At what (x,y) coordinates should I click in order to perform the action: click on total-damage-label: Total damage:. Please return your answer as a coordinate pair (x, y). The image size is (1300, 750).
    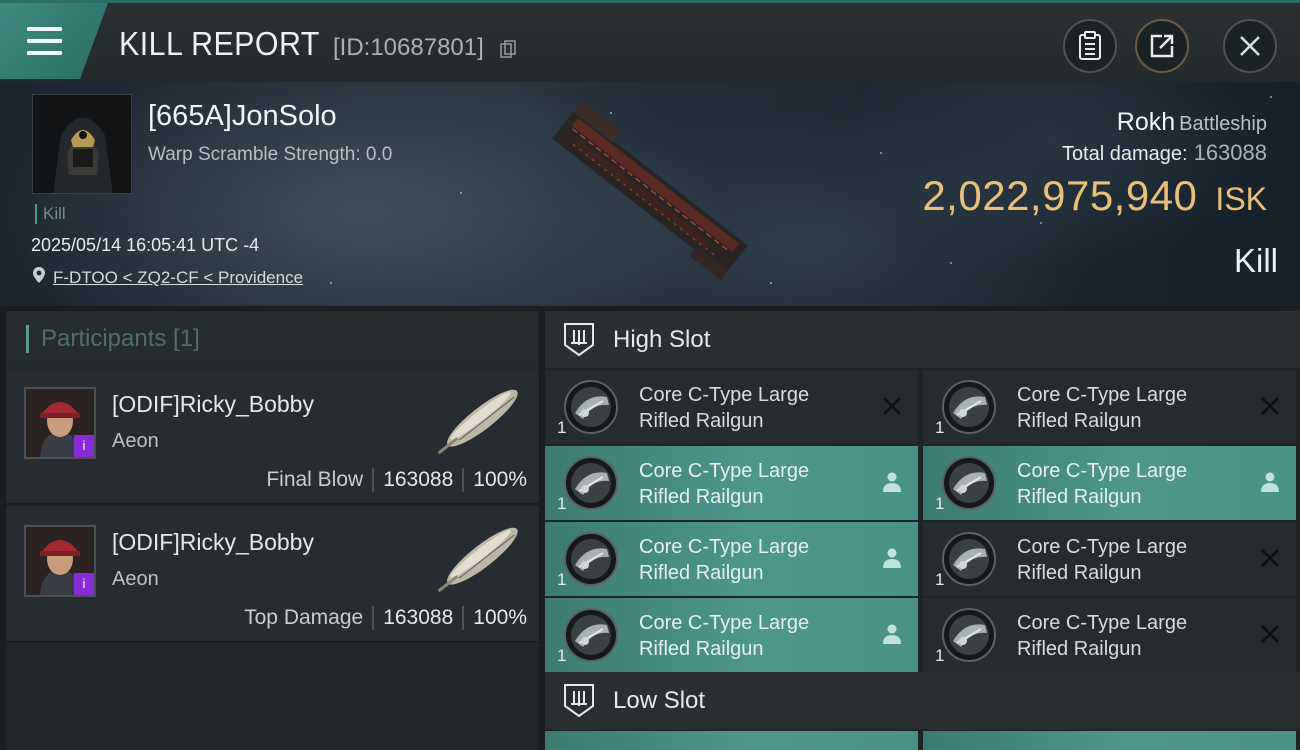
    Looking at the image, I should click on (1124, 154).